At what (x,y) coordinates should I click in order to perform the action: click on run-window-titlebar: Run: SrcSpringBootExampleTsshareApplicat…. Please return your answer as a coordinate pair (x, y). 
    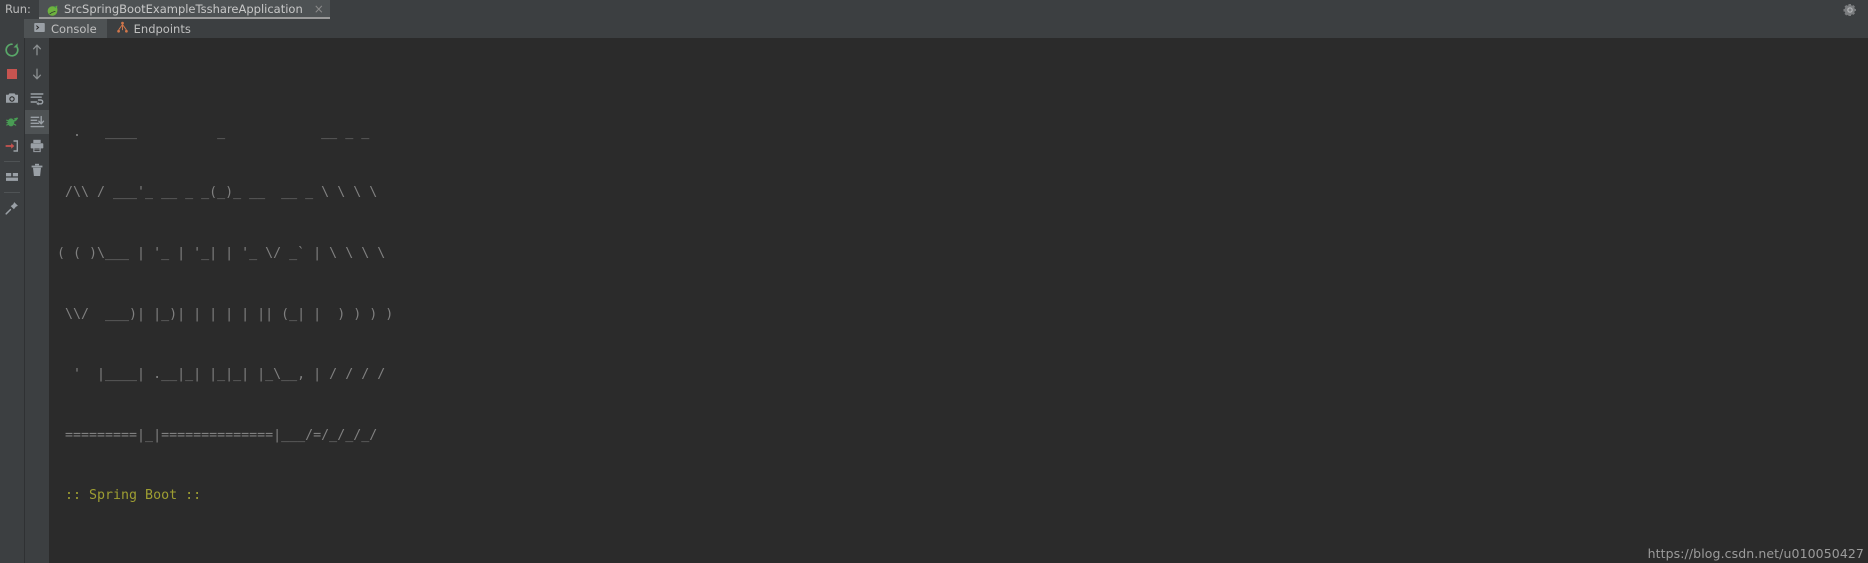
    Looking at the image, I should click on (934, 9).